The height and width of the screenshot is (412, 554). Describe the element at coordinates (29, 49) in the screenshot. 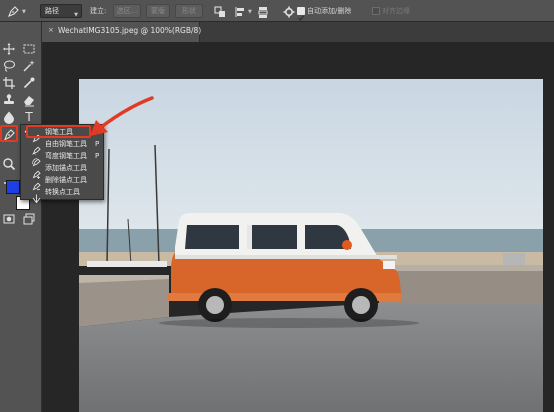

I see `marquee-tool-icon` at that location.